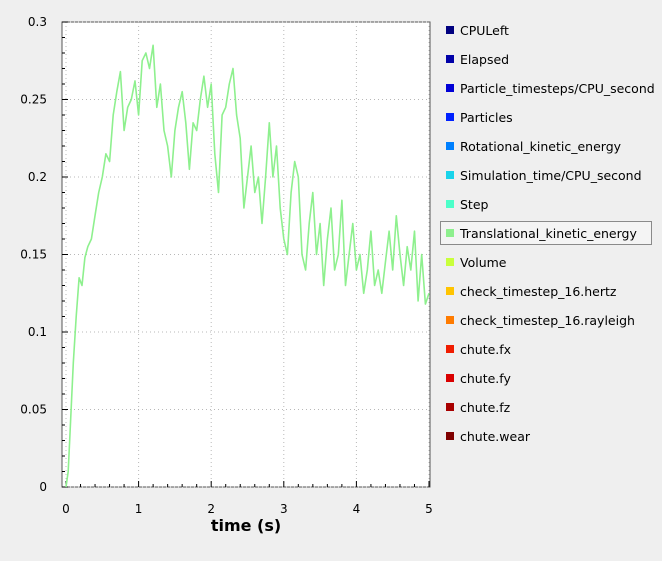 The height and width of the screenshot is (561, 662). Describe the element at coordinates (495, 436) in the screenshot. I see `legend-label: chute.wear` at that location.